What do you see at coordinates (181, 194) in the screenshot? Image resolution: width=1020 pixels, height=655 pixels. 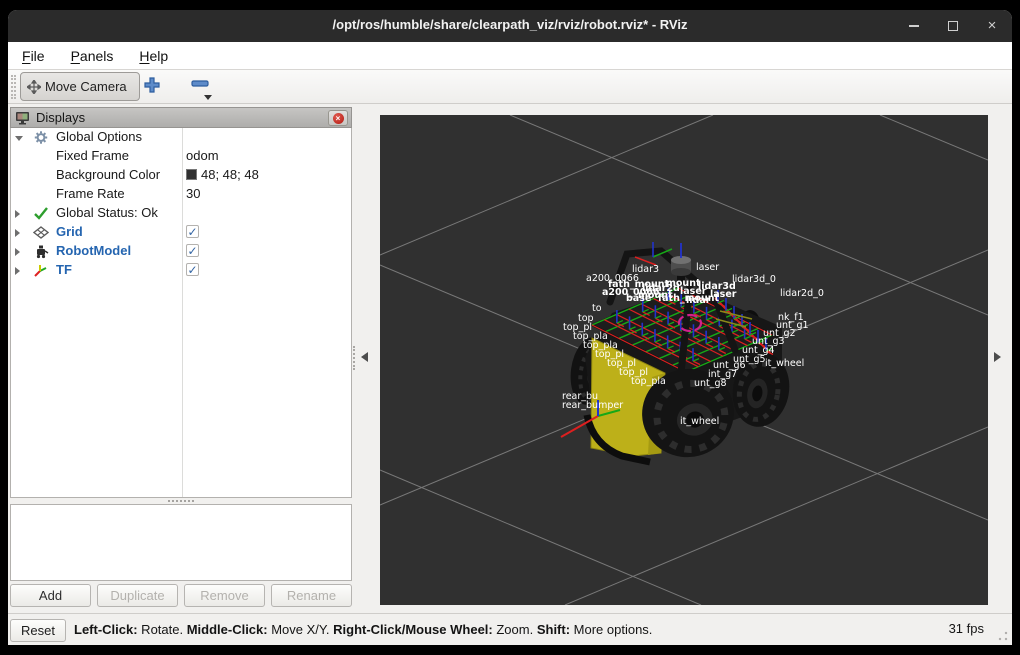 I see `tree-row-frame-rate: Frame Rate 30` at bounding box center [181, 194].